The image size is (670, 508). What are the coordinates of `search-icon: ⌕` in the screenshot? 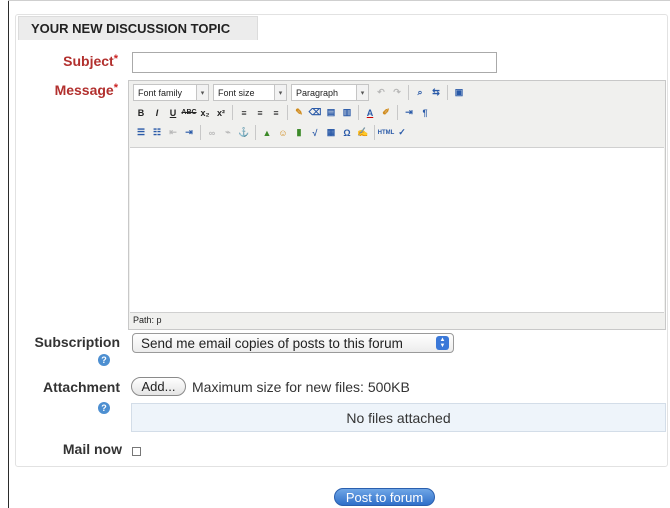 It's located at (420, 92).